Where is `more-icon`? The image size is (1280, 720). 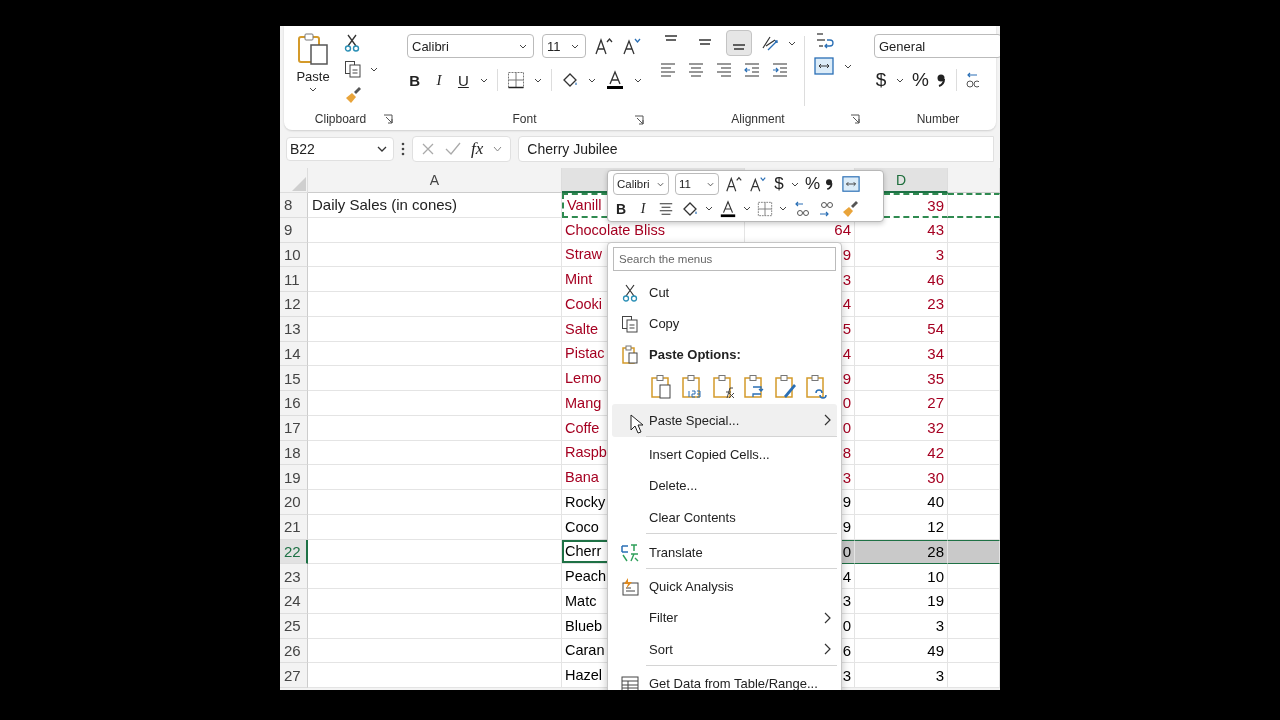 more-icon is located at coordinates (403, 149).